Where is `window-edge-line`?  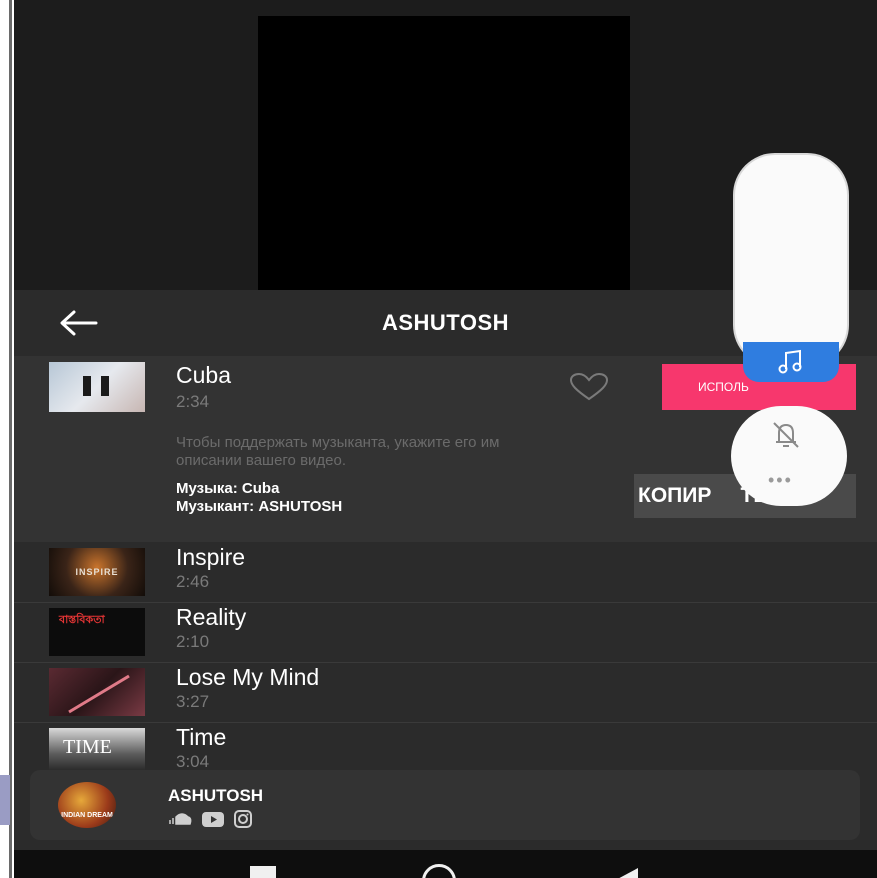
window-edge-line is located at coordinates (10, 439).